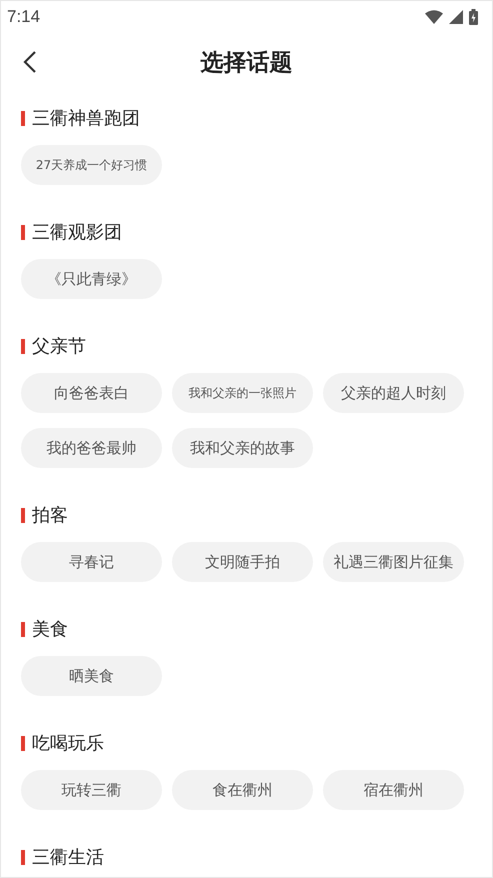  Describe the element at coordinates (91, 448) in the screenshot. I see `topic-chip: 我的爸爸最帅` at that location.